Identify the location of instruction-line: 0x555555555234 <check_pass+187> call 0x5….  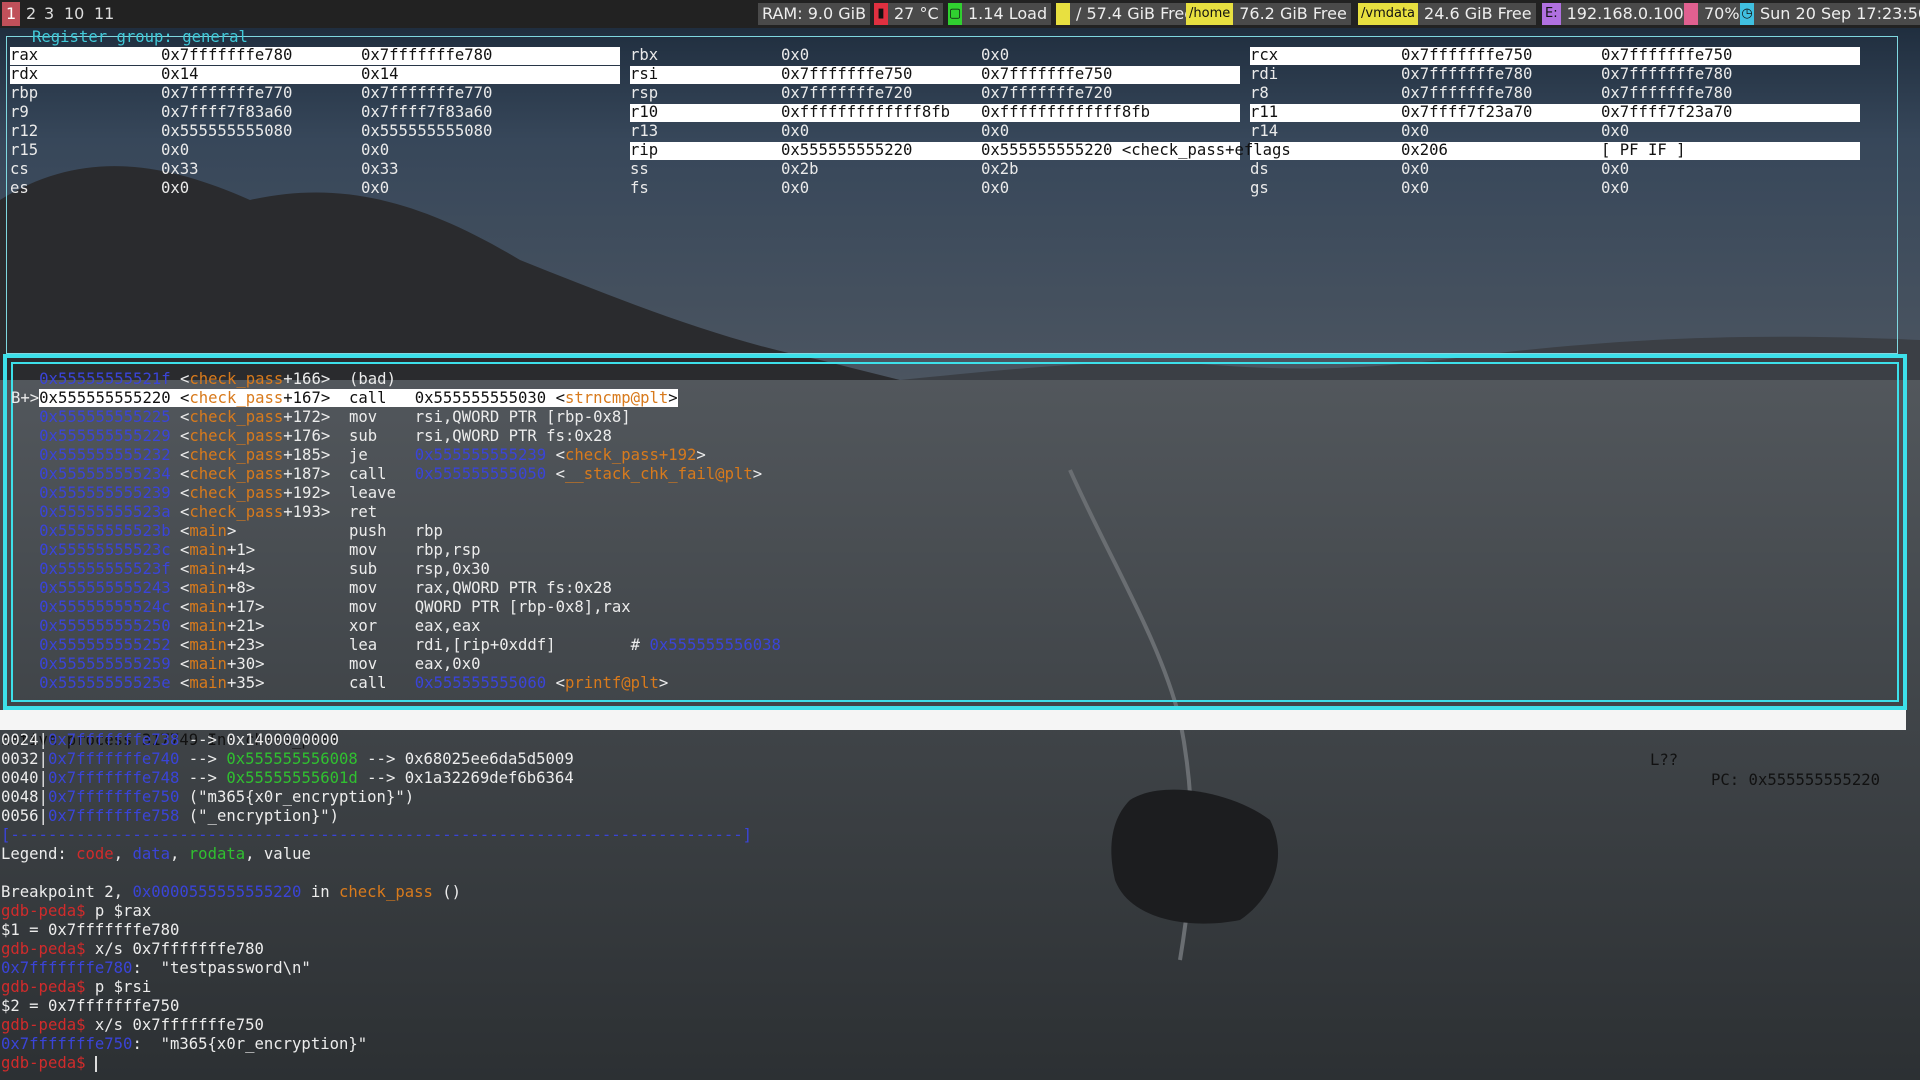
(386, 474).